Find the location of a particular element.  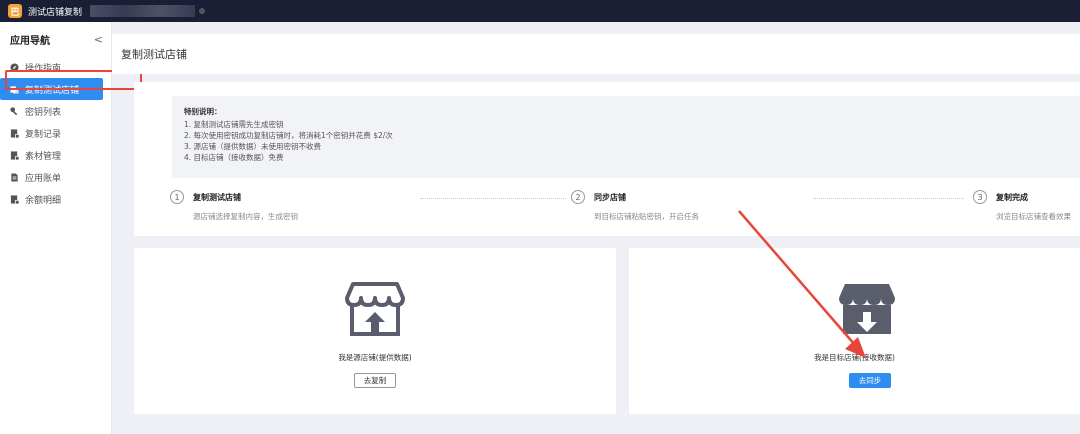

notice-line: 2. 每次使用密钥成功复制店铺时，将消耗1个密钥并花费 $2/次 is located at coordinates (288, 135).